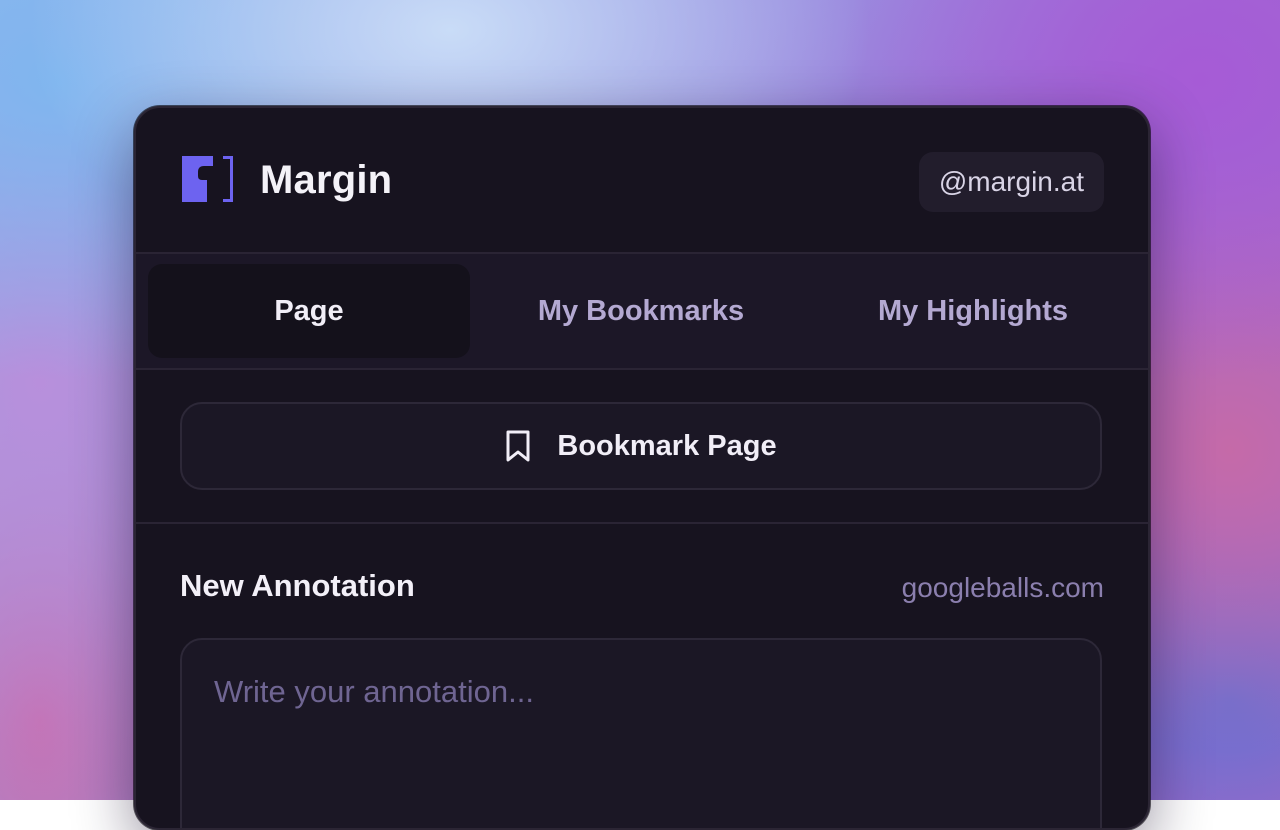 The width and height of the screenshot is (1280, 830). Describe the element at coordinates (518, 446) in the screenshot. I see `bookmark-icon` at that location.